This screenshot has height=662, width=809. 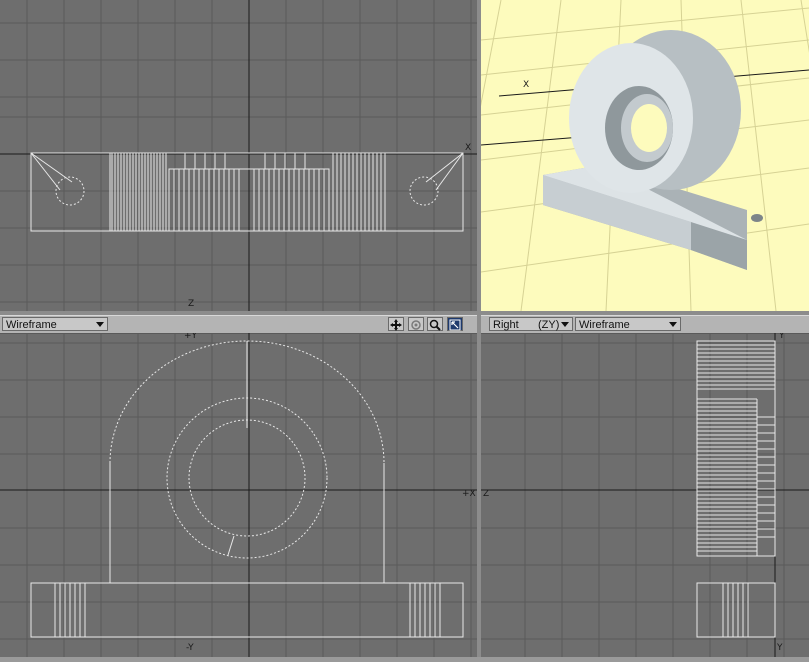 I want to click on right-wireframe-model, so click(x=736, y=489).